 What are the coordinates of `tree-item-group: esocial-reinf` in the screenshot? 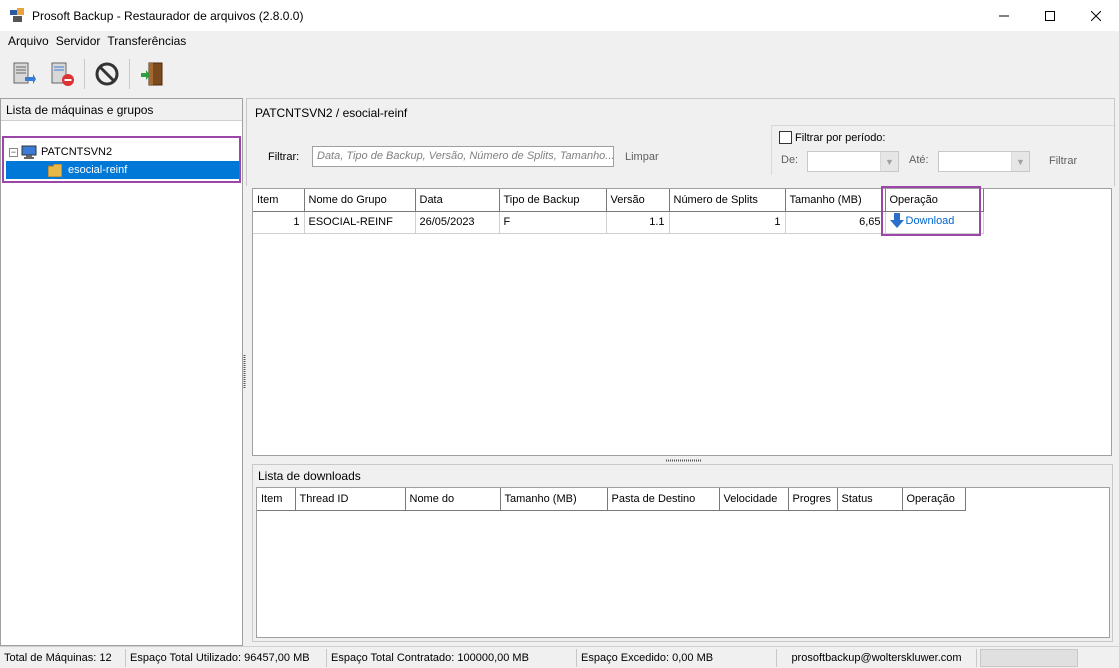 It's located at (122, 170).